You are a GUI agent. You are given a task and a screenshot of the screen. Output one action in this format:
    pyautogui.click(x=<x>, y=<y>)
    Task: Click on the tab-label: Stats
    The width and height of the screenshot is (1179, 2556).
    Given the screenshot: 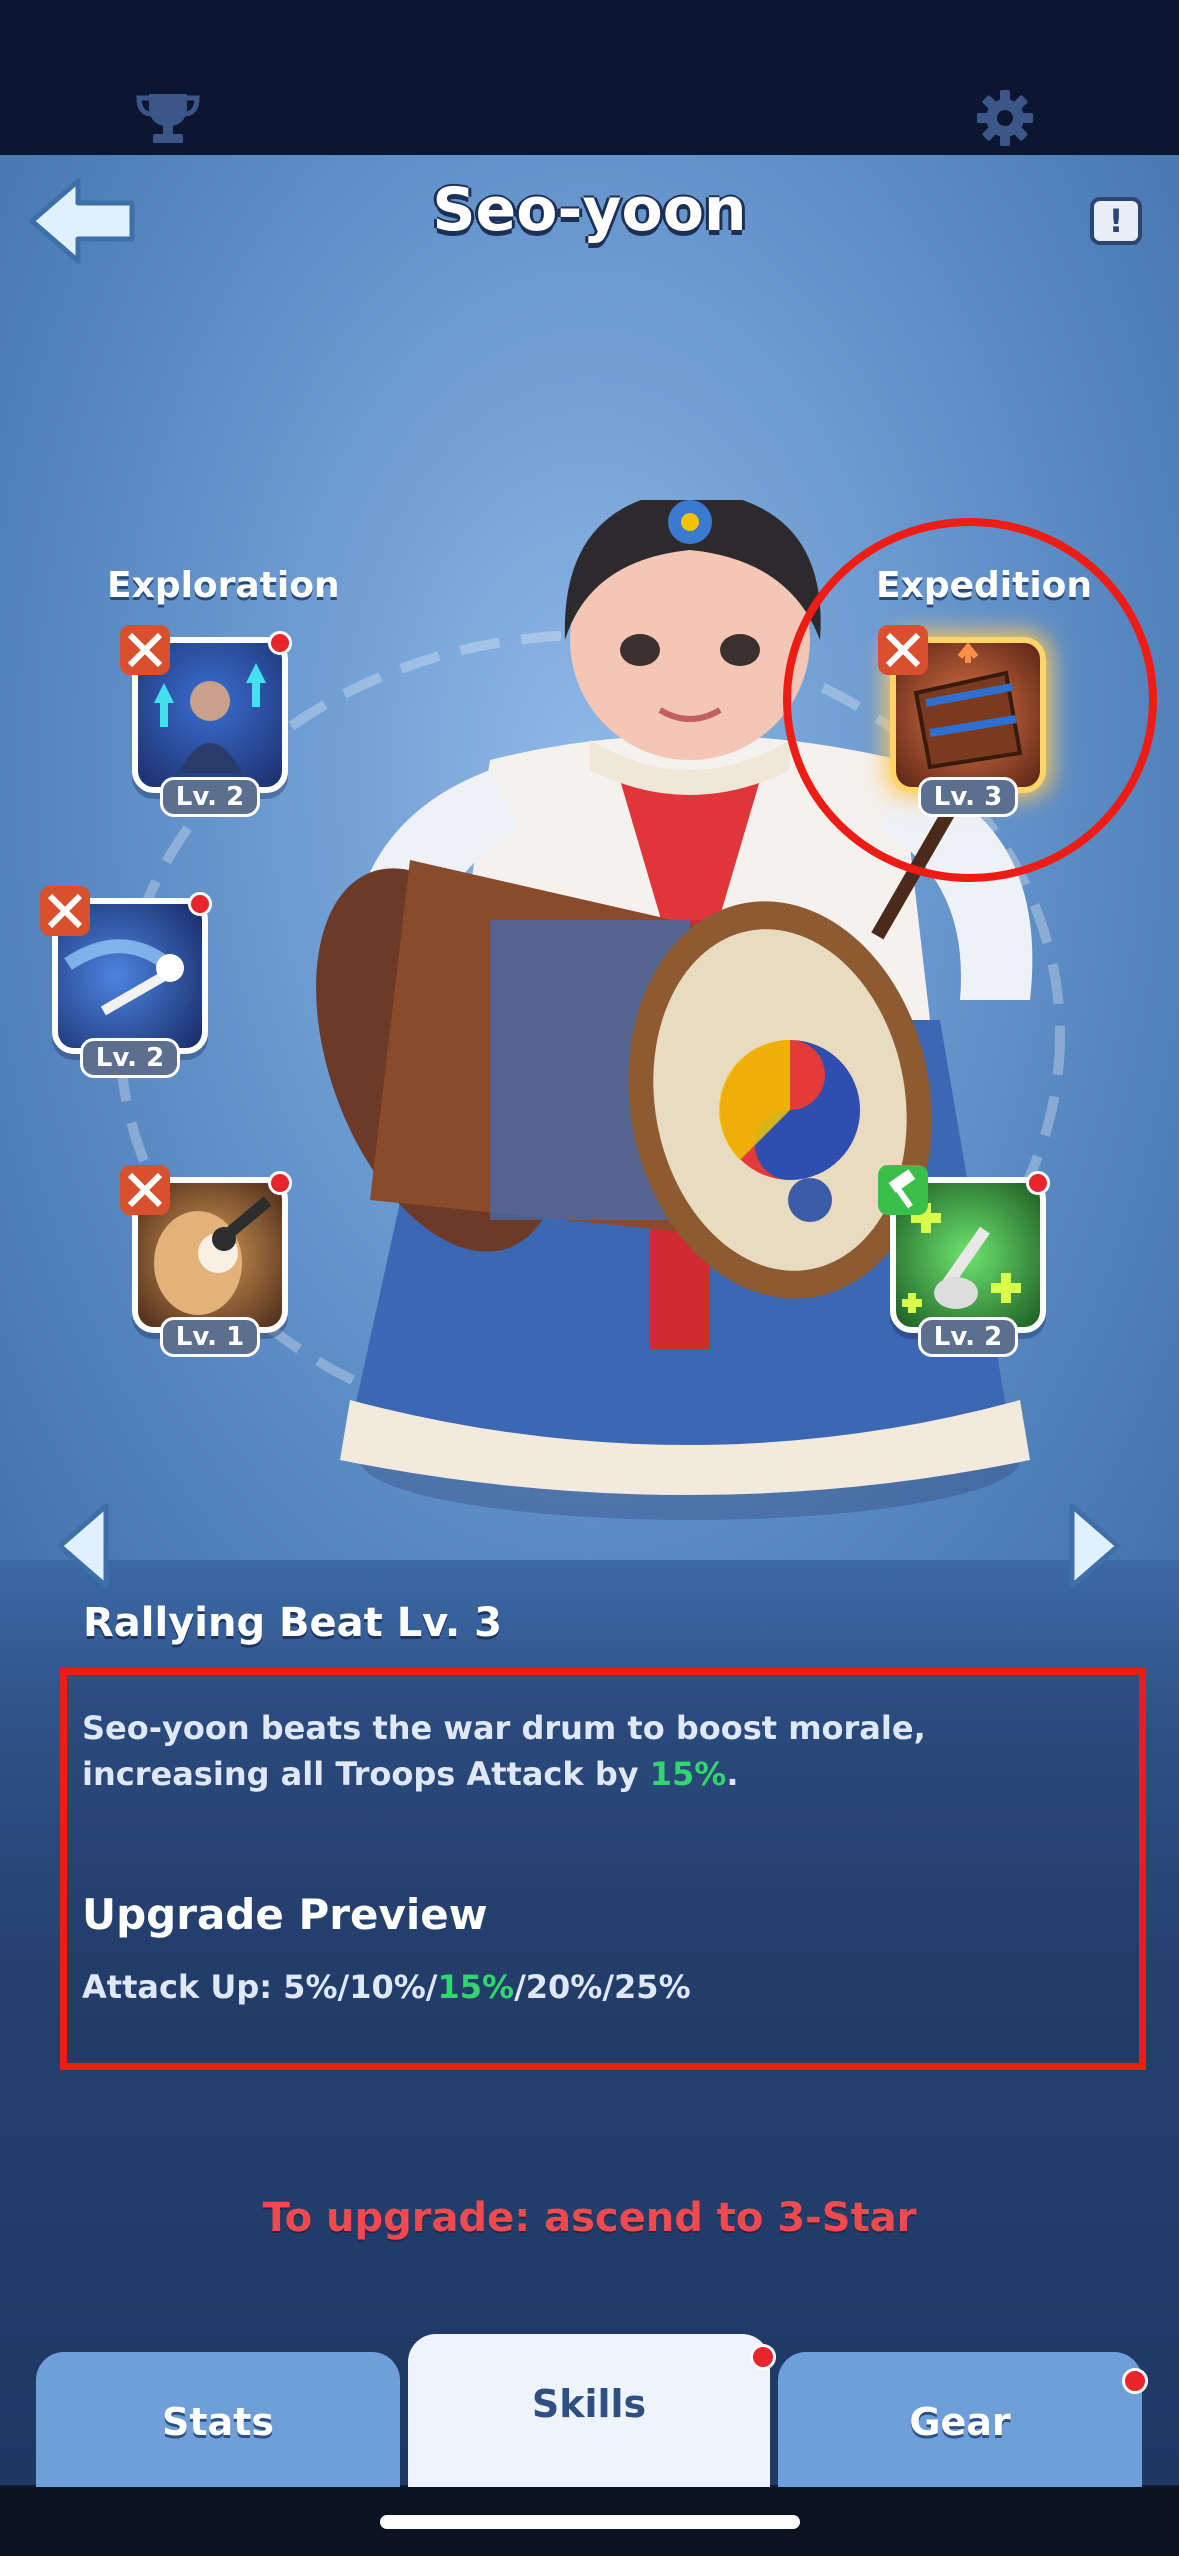 What is the action you would take?
    pyautogui.click(x=218, y=2422)
    